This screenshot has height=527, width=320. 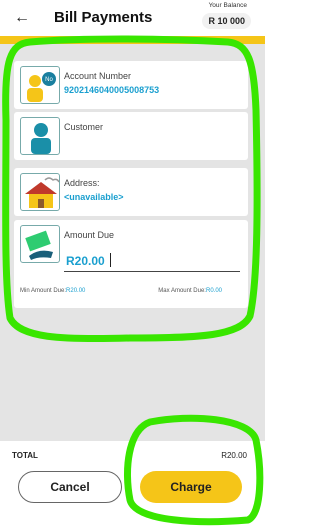 What do you see at coordinates (191, 487) in the screenshot?
I see `charge-button: Charge` at bounding box center [191, 487].